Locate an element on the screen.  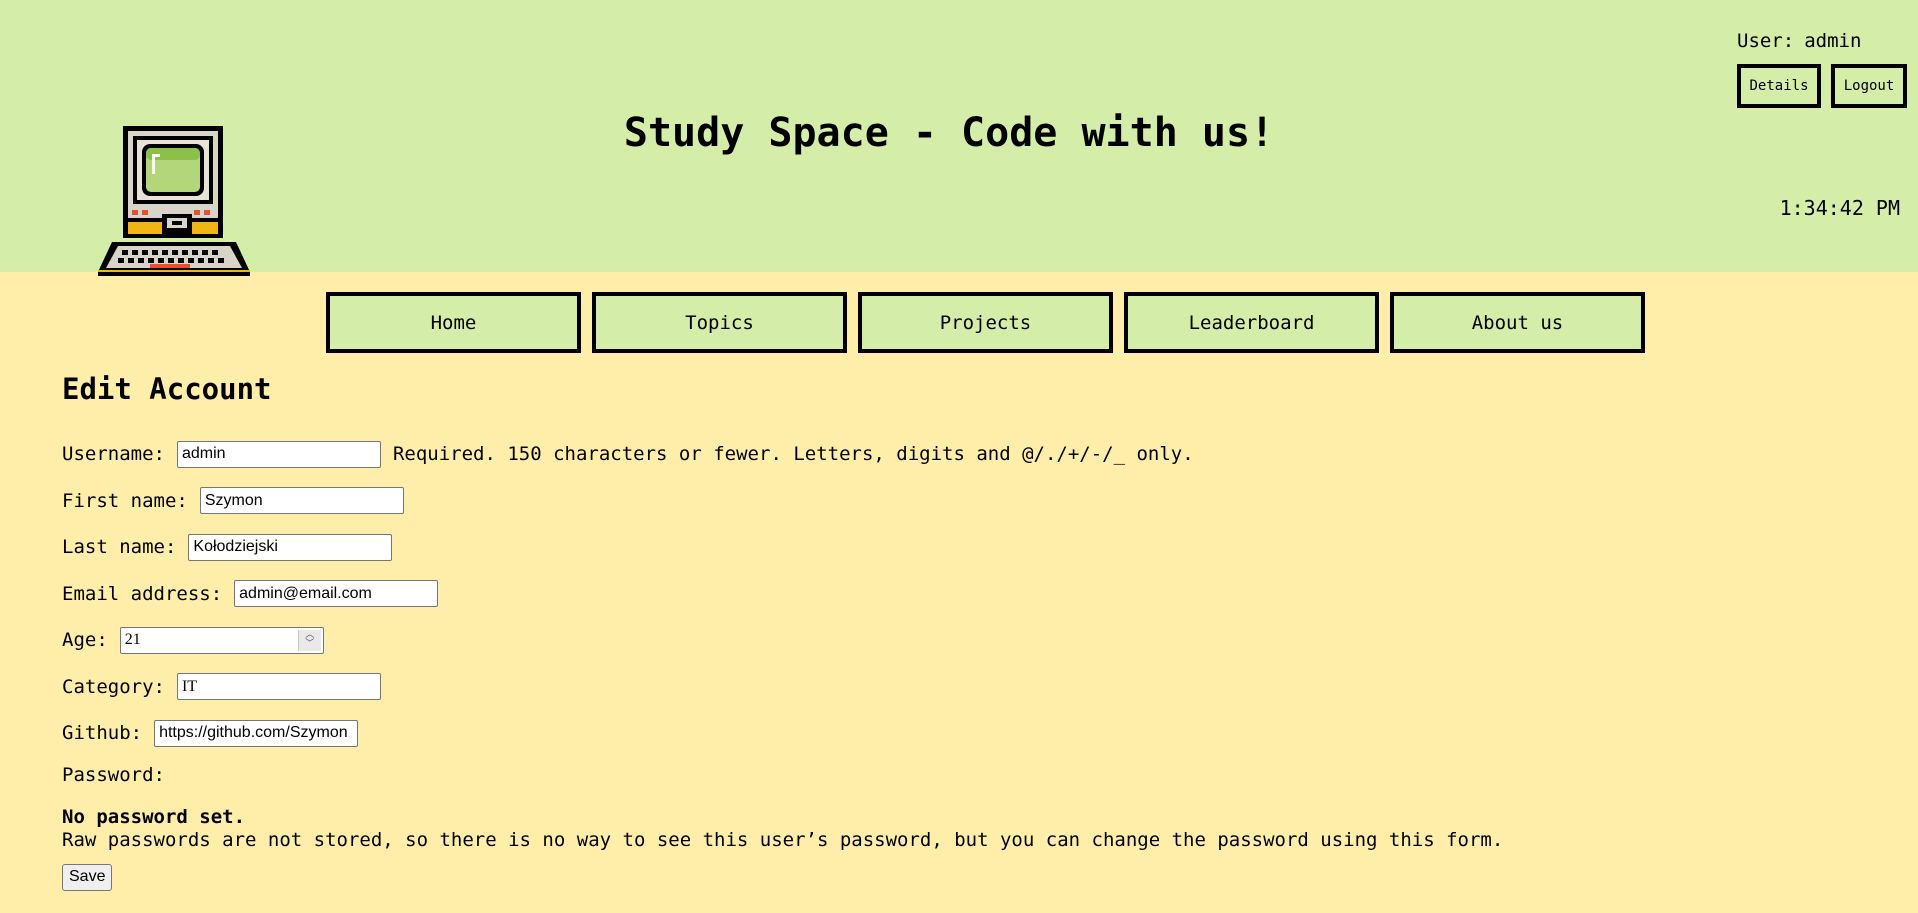
chevron-down-icon: ﹀ is located at coordinates (309, 644).